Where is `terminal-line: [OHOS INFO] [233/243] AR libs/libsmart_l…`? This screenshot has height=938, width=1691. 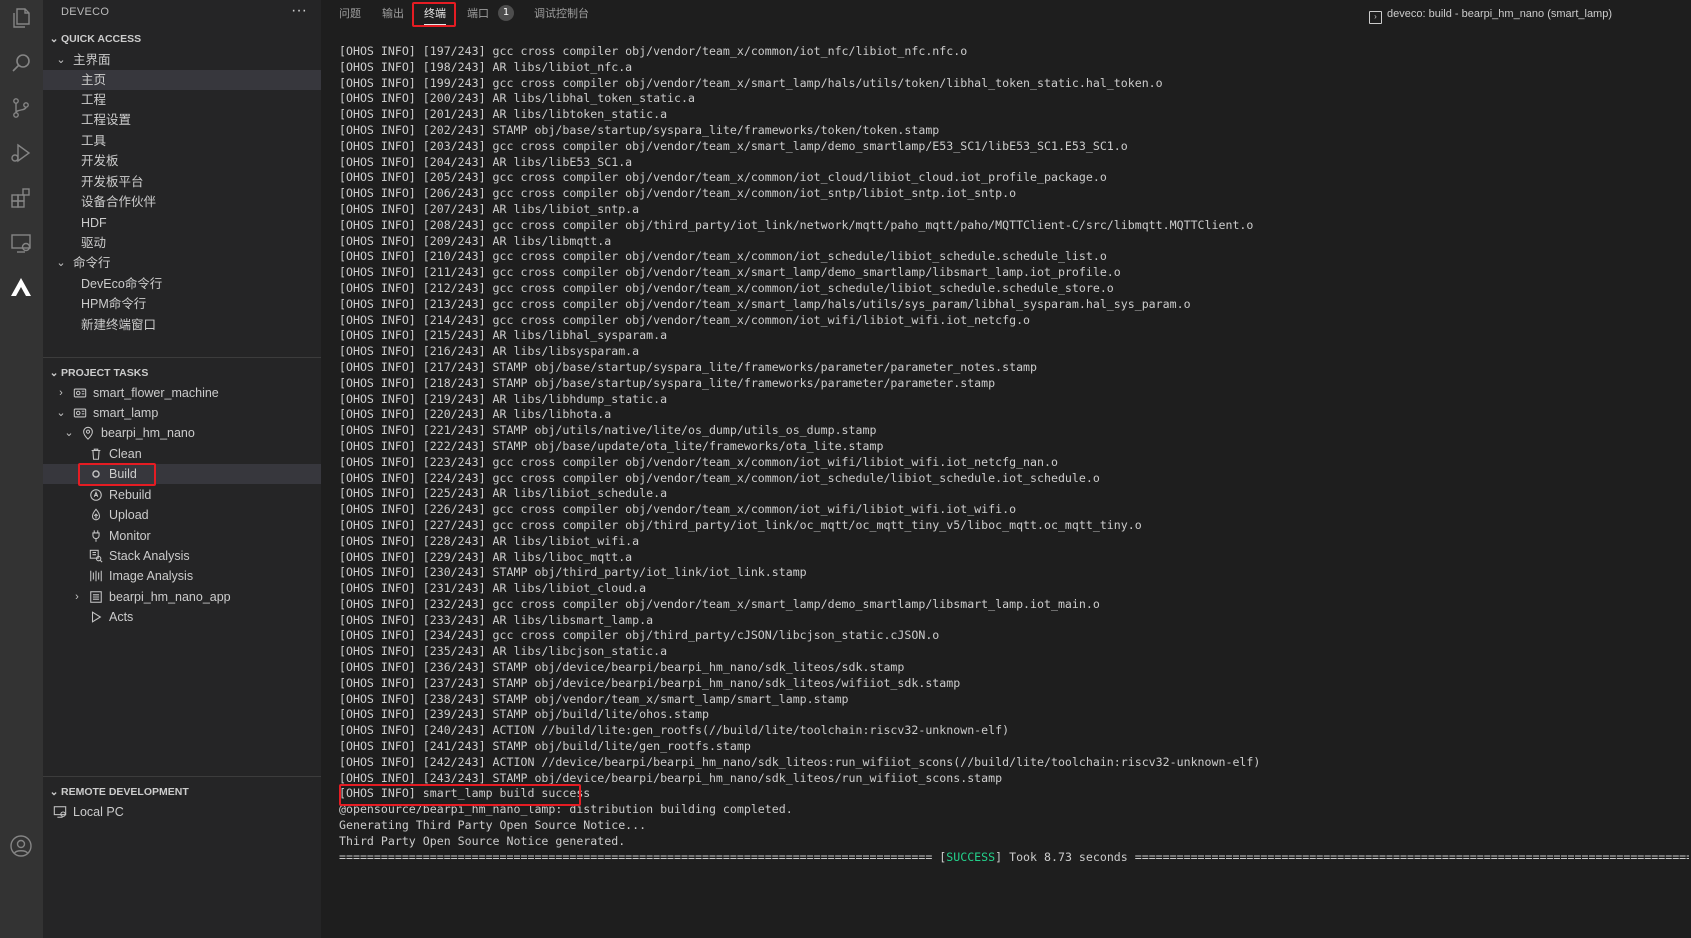
terminal-line: [OHOS INFO] [233/243] AR libs/libsmart_l… is located at coordinates (496, 619).